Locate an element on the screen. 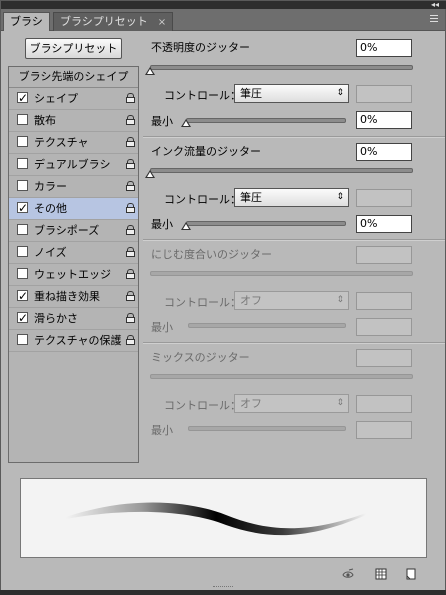  list-item: テクスチャ is located at coordinates (73, 143).